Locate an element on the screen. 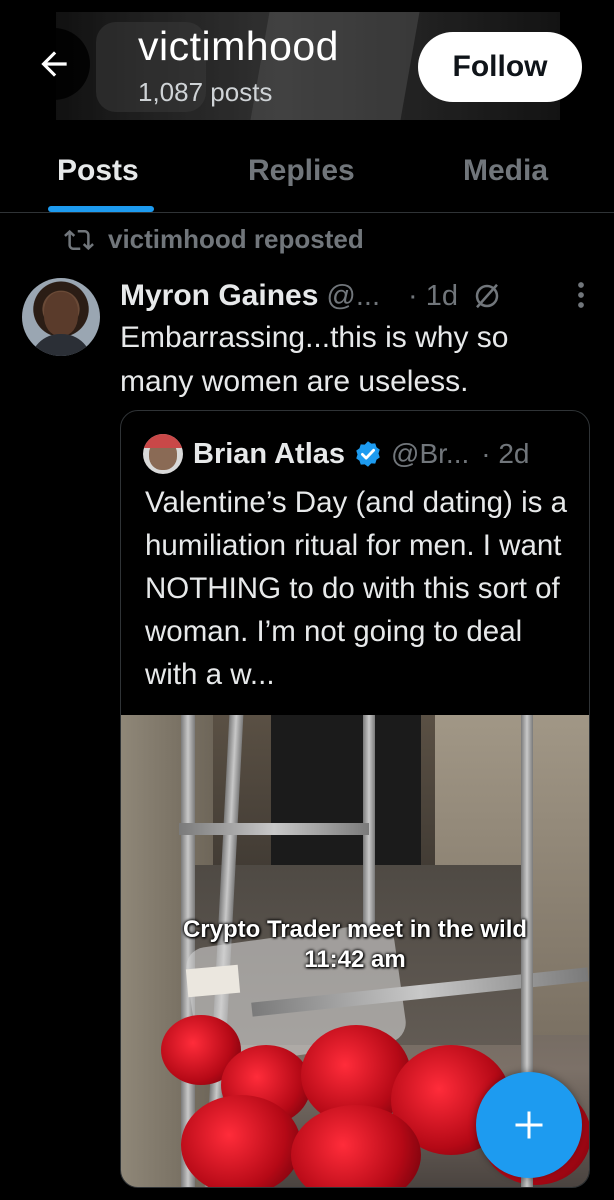 This screenshot has height=1200, width=614. tab-posts: Posts is located at coordinates (98, 171).